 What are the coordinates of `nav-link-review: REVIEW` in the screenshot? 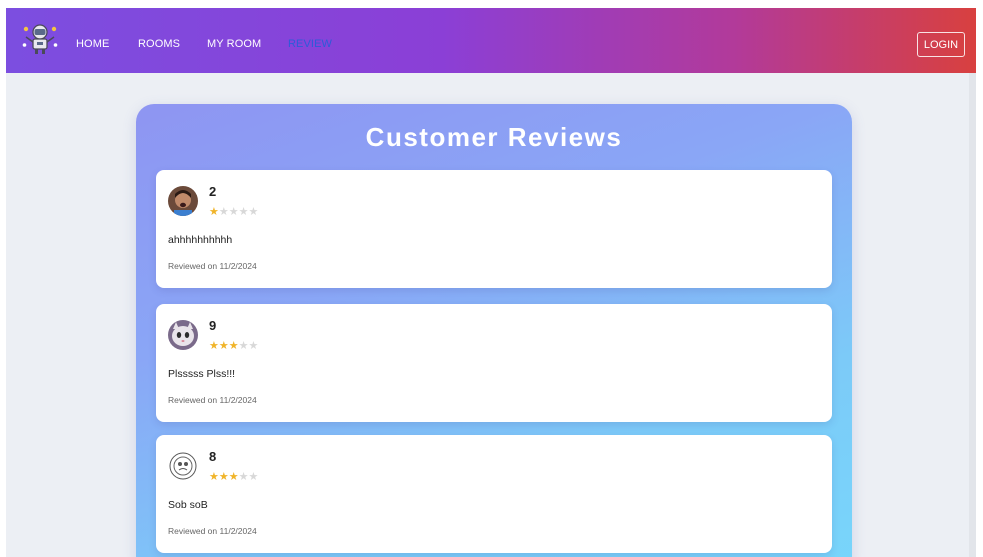 It's located at (310, 44).